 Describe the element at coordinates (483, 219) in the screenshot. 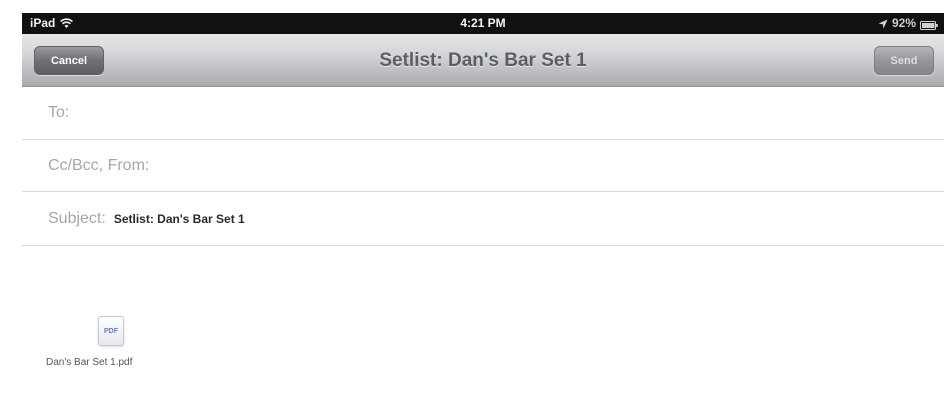

I see `subject-field: Subject: Setlist: Dan's Bar Set 1` at that location.